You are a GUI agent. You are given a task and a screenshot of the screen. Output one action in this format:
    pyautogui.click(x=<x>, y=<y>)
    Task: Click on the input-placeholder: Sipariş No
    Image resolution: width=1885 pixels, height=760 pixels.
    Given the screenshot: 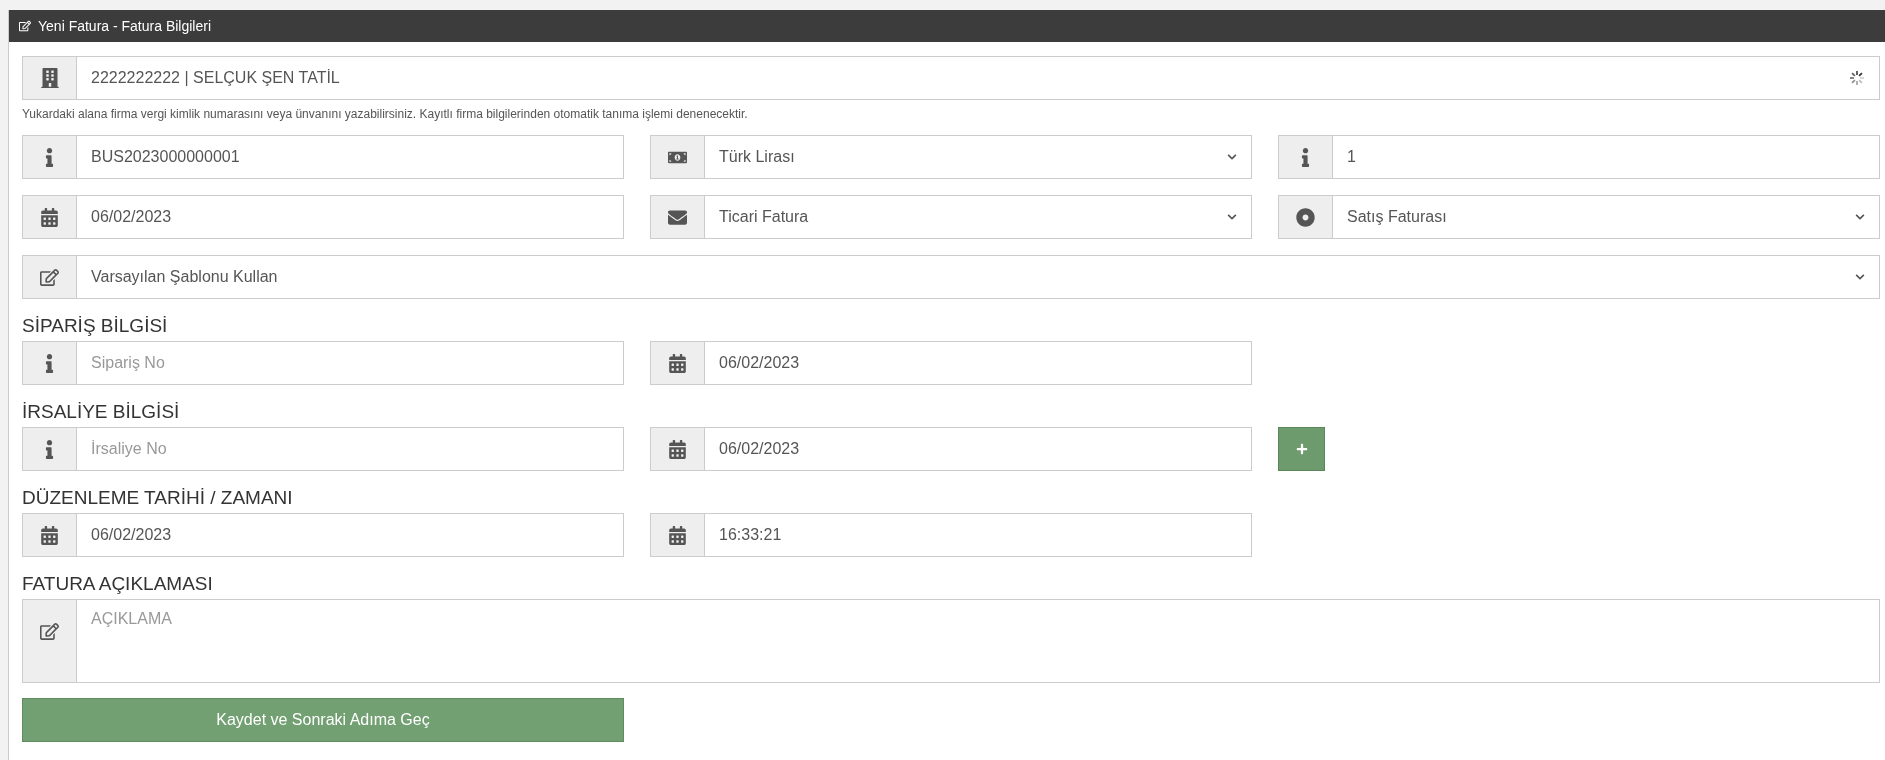 What is the action you would take?
    pyautogui.click(x=128, y=363)
    